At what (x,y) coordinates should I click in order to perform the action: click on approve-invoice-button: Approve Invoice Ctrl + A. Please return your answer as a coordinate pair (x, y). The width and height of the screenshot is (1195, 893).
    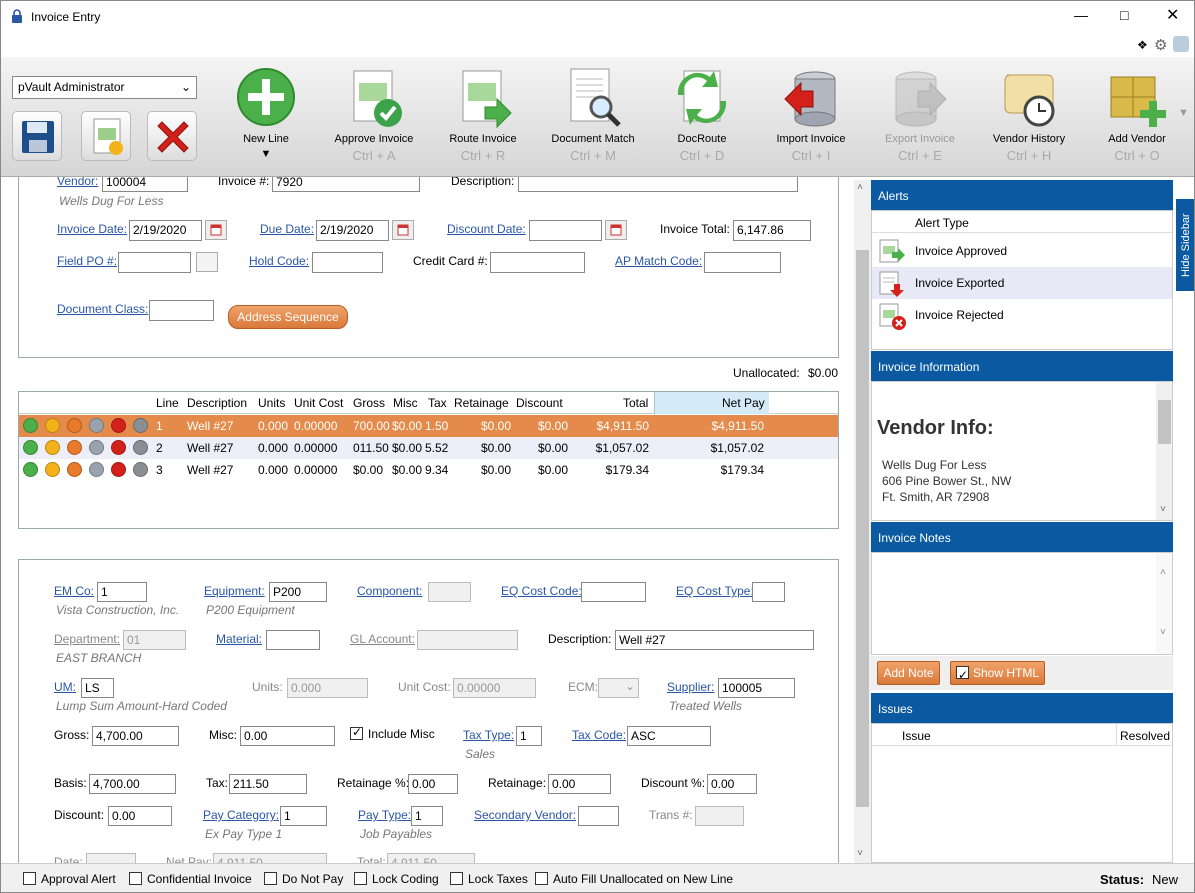
    Looking at the image, I should click on (374, 110).